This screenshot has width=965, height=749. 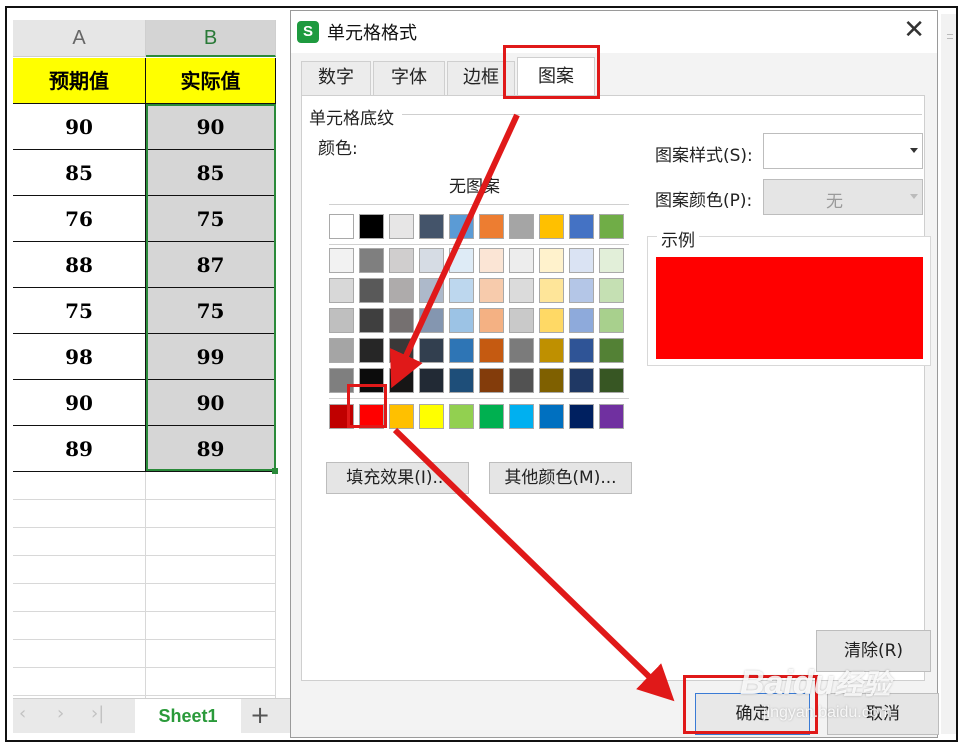 What do you see at coordinates (79, 81) in the screenshot?
I see `header-cell-expected: 预期值` at bounding box center [79, 81].